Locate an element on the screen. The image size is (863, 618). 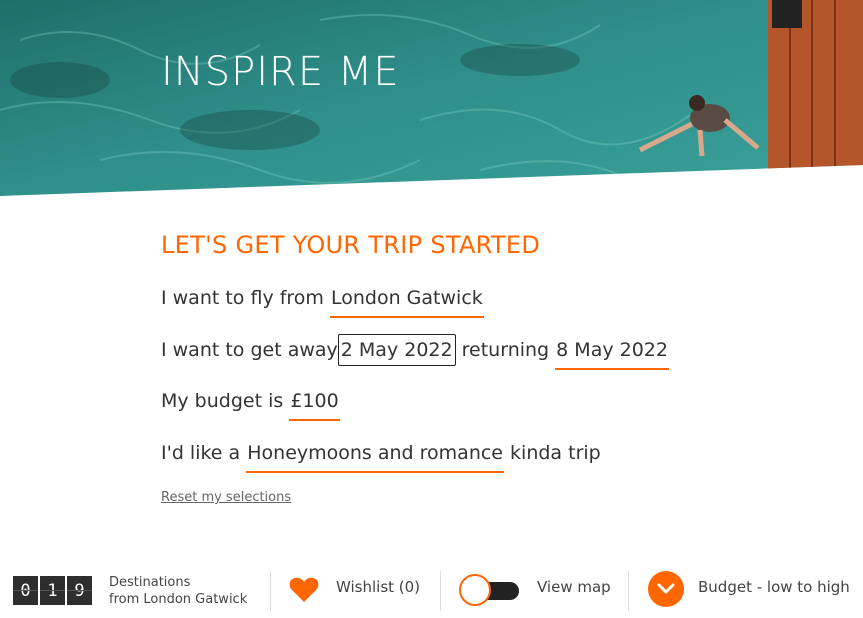
fly-from-label: I want to fly from is located at coordinates (242, 298).